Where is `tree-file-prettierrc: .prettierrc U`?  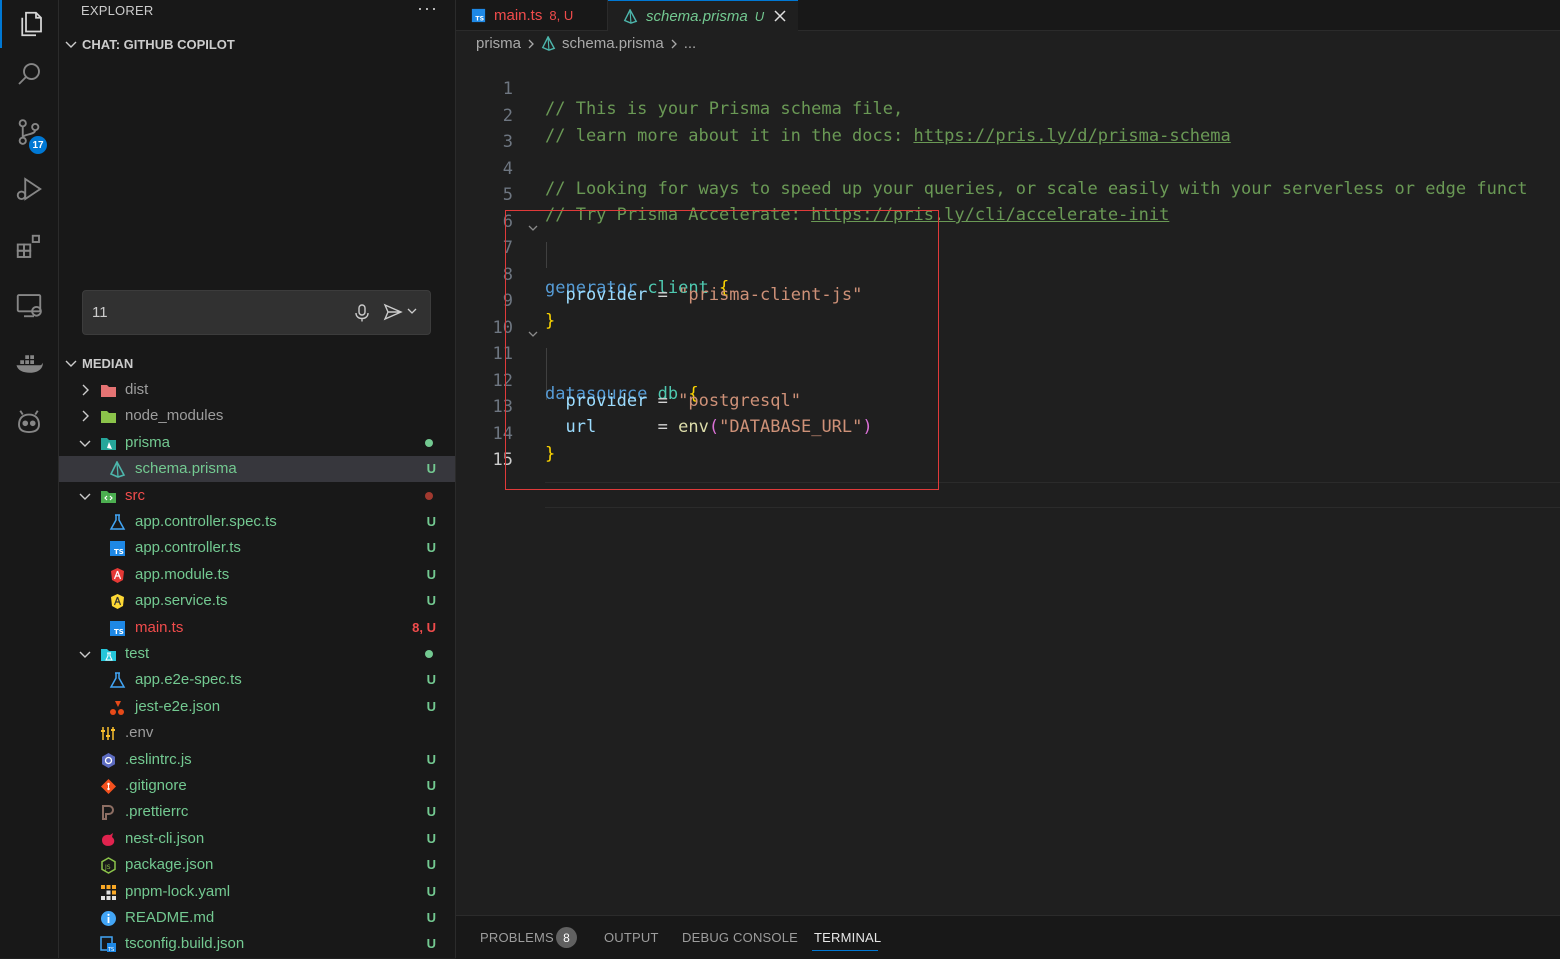 tree-file-prettierrc: .prettierrc U is located at coordinates (257, 812).